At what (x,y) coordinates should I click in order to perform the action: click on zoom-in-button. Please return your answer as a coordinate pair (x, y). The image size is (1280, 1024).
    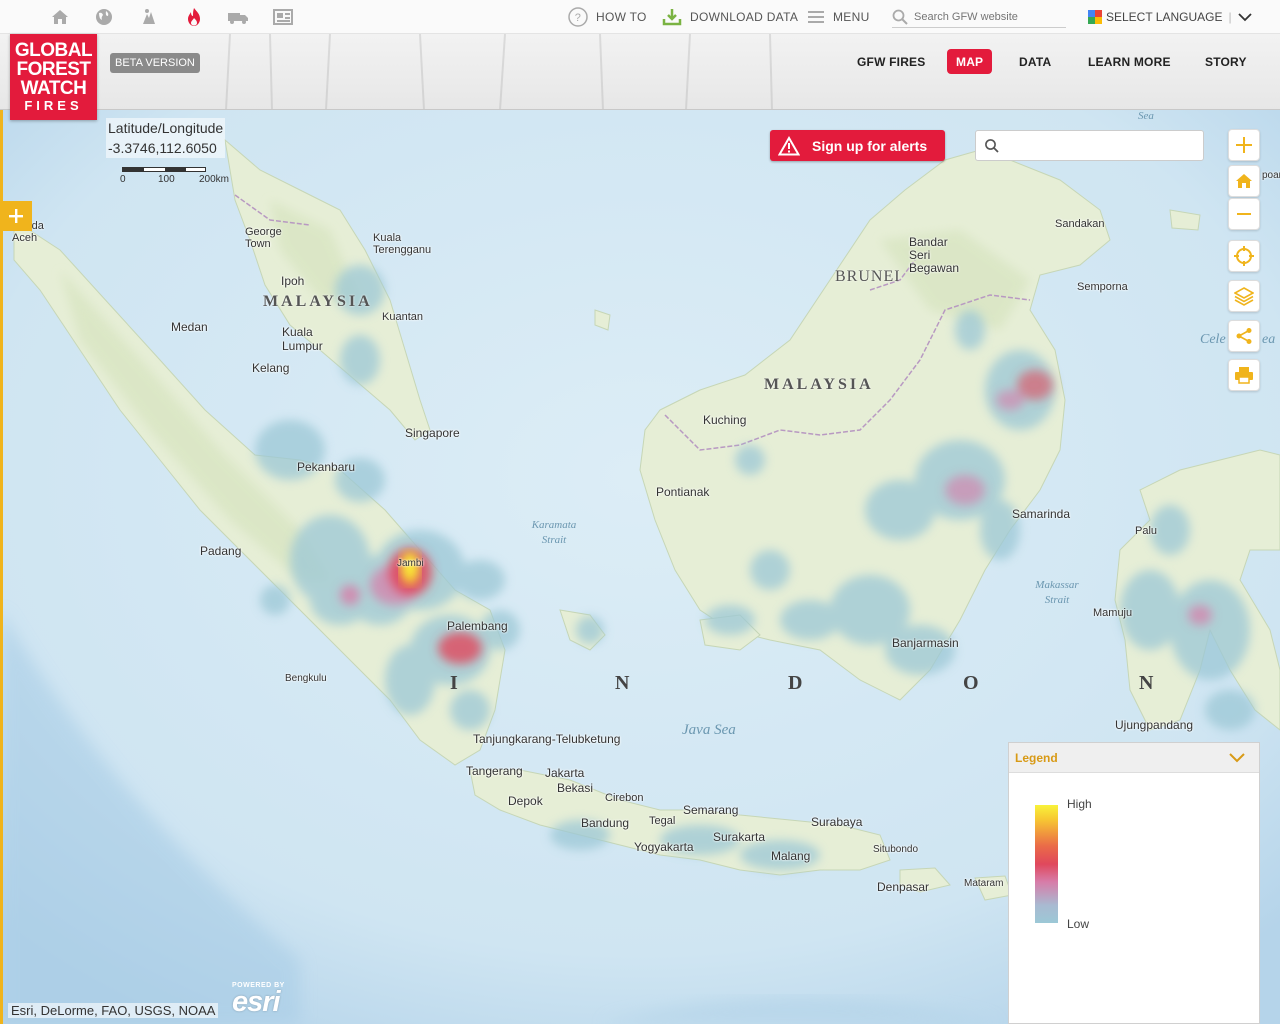
    Looking at the image, I should click on (1244, 145).